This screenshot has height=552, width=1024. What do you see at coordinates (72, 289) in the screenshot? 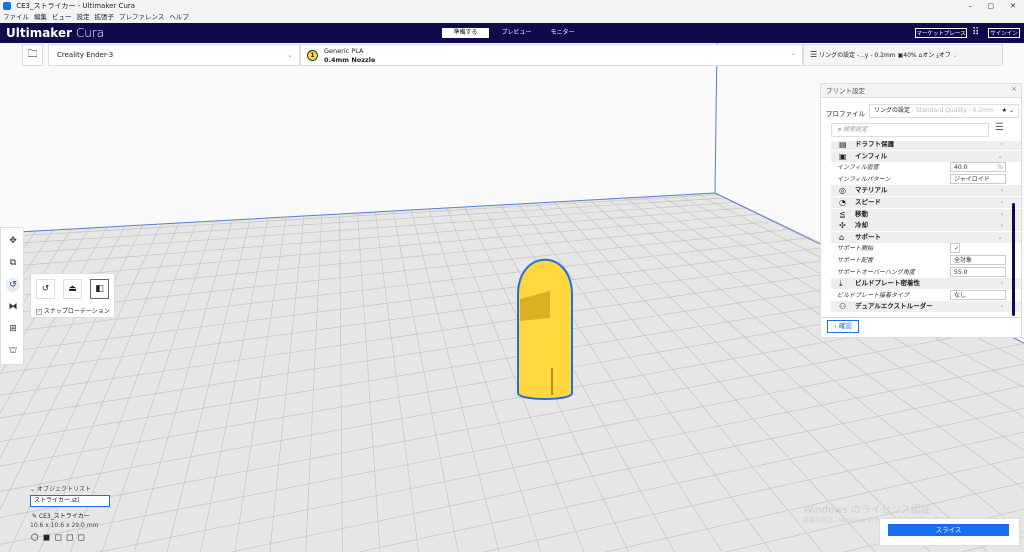
I see `lay-flat-button: ⏏` at bounding box center [72, 289].